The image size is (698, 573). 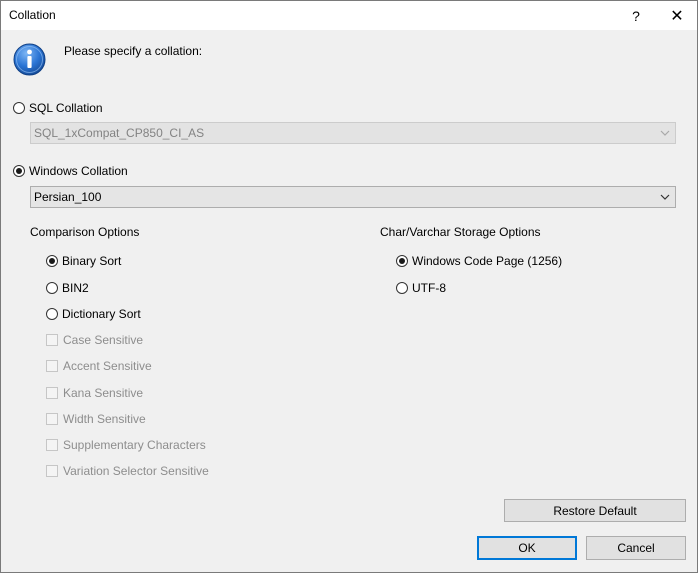 I want to click on sql-collation-dropdown: SQL_1xCompat_CP850_CI_AS, so click(x=353, y=133).